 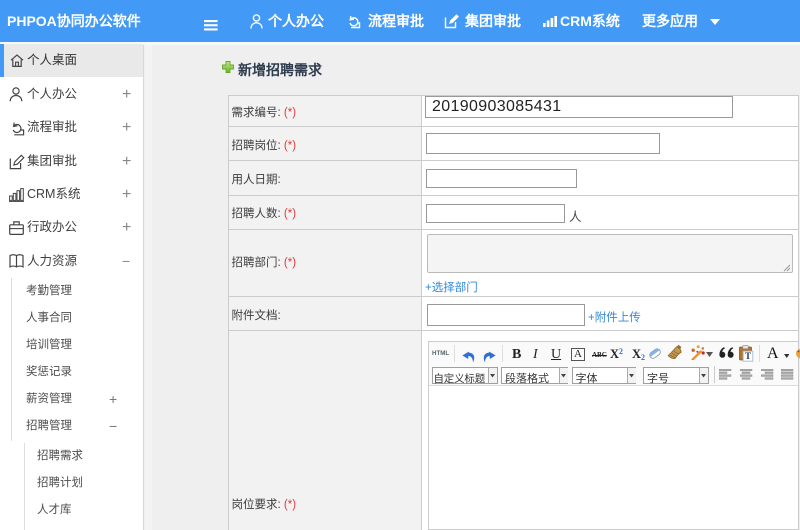 What do you see at coordinates (748, 356) in the screenshot?
I see `svg-text: T` at bounding box center [748, 356].